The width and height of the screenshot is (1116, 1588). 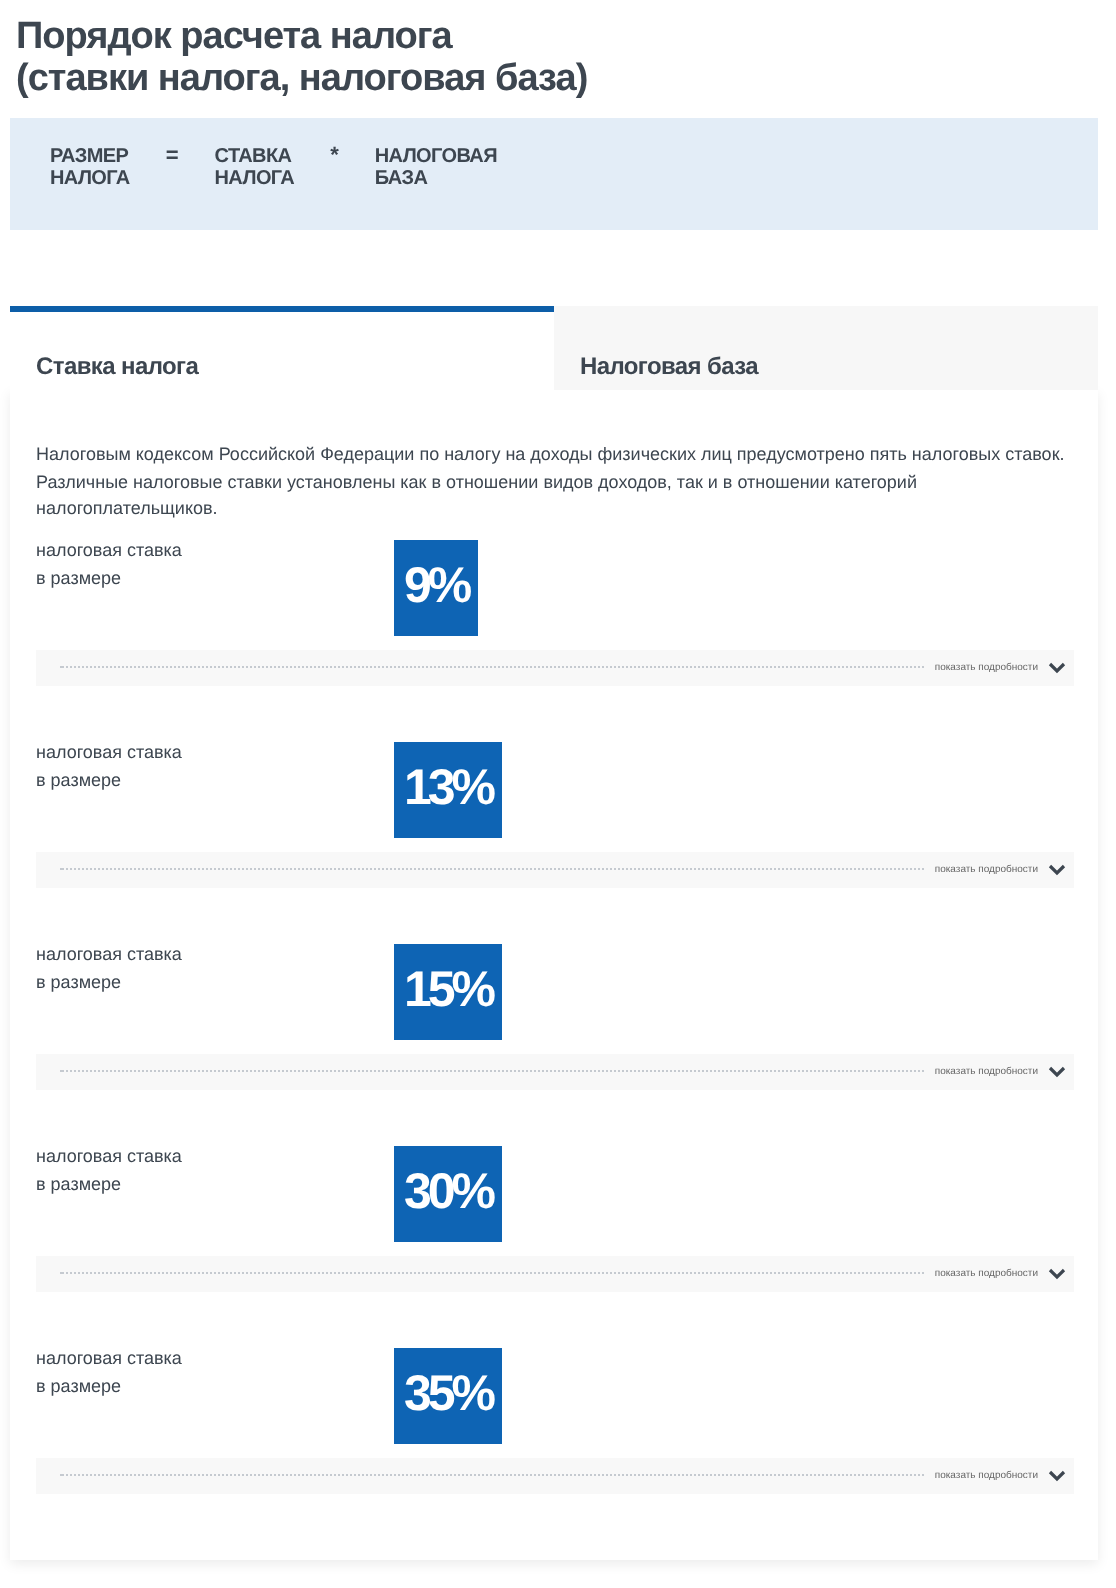 I want to click on formula-term: СТАВКА НАЛОГА, so click(x=254, y=168).